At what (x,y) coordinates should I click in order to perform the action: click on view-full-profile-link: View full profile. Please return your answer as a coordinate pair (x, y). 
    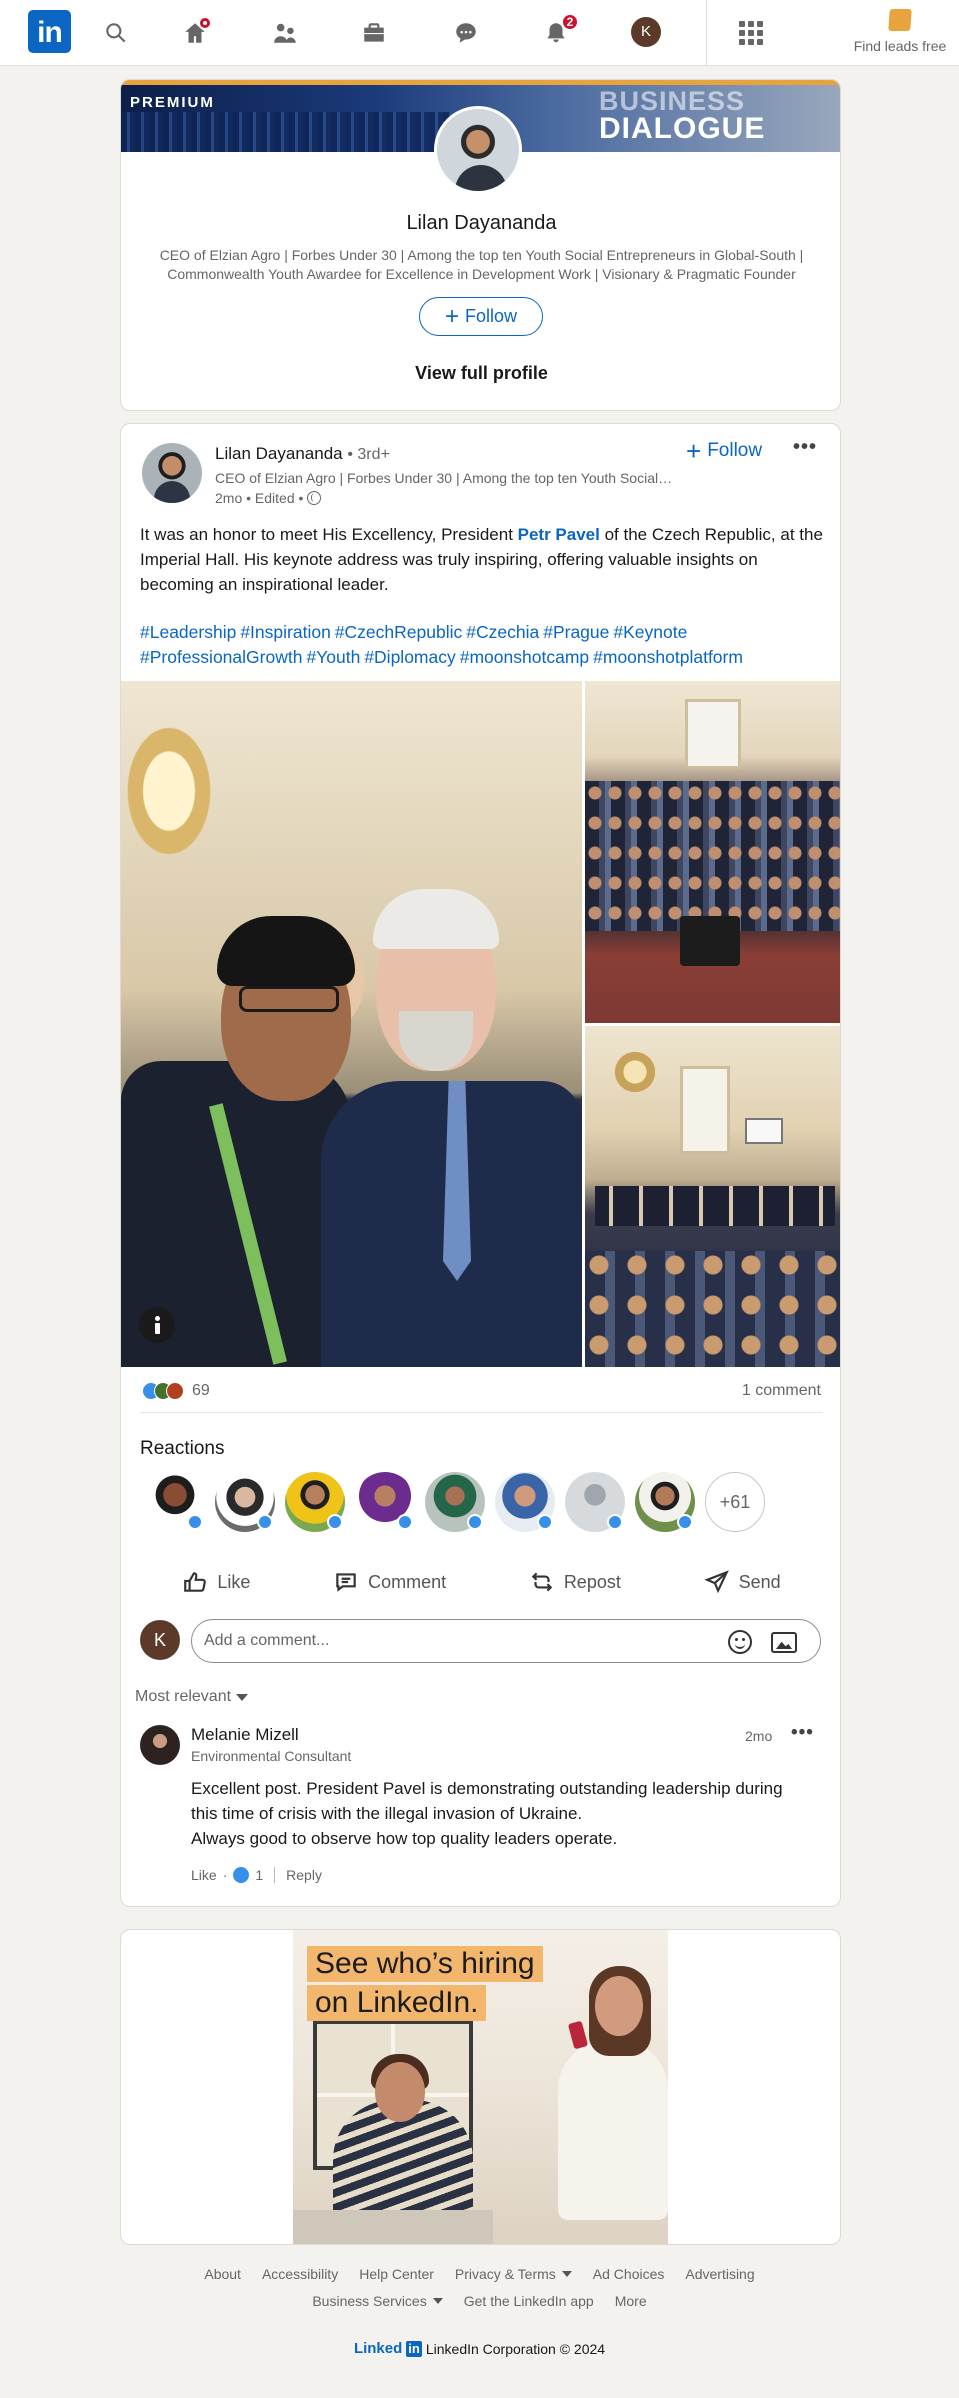
    Looking at the image, I should click on (480, 373).